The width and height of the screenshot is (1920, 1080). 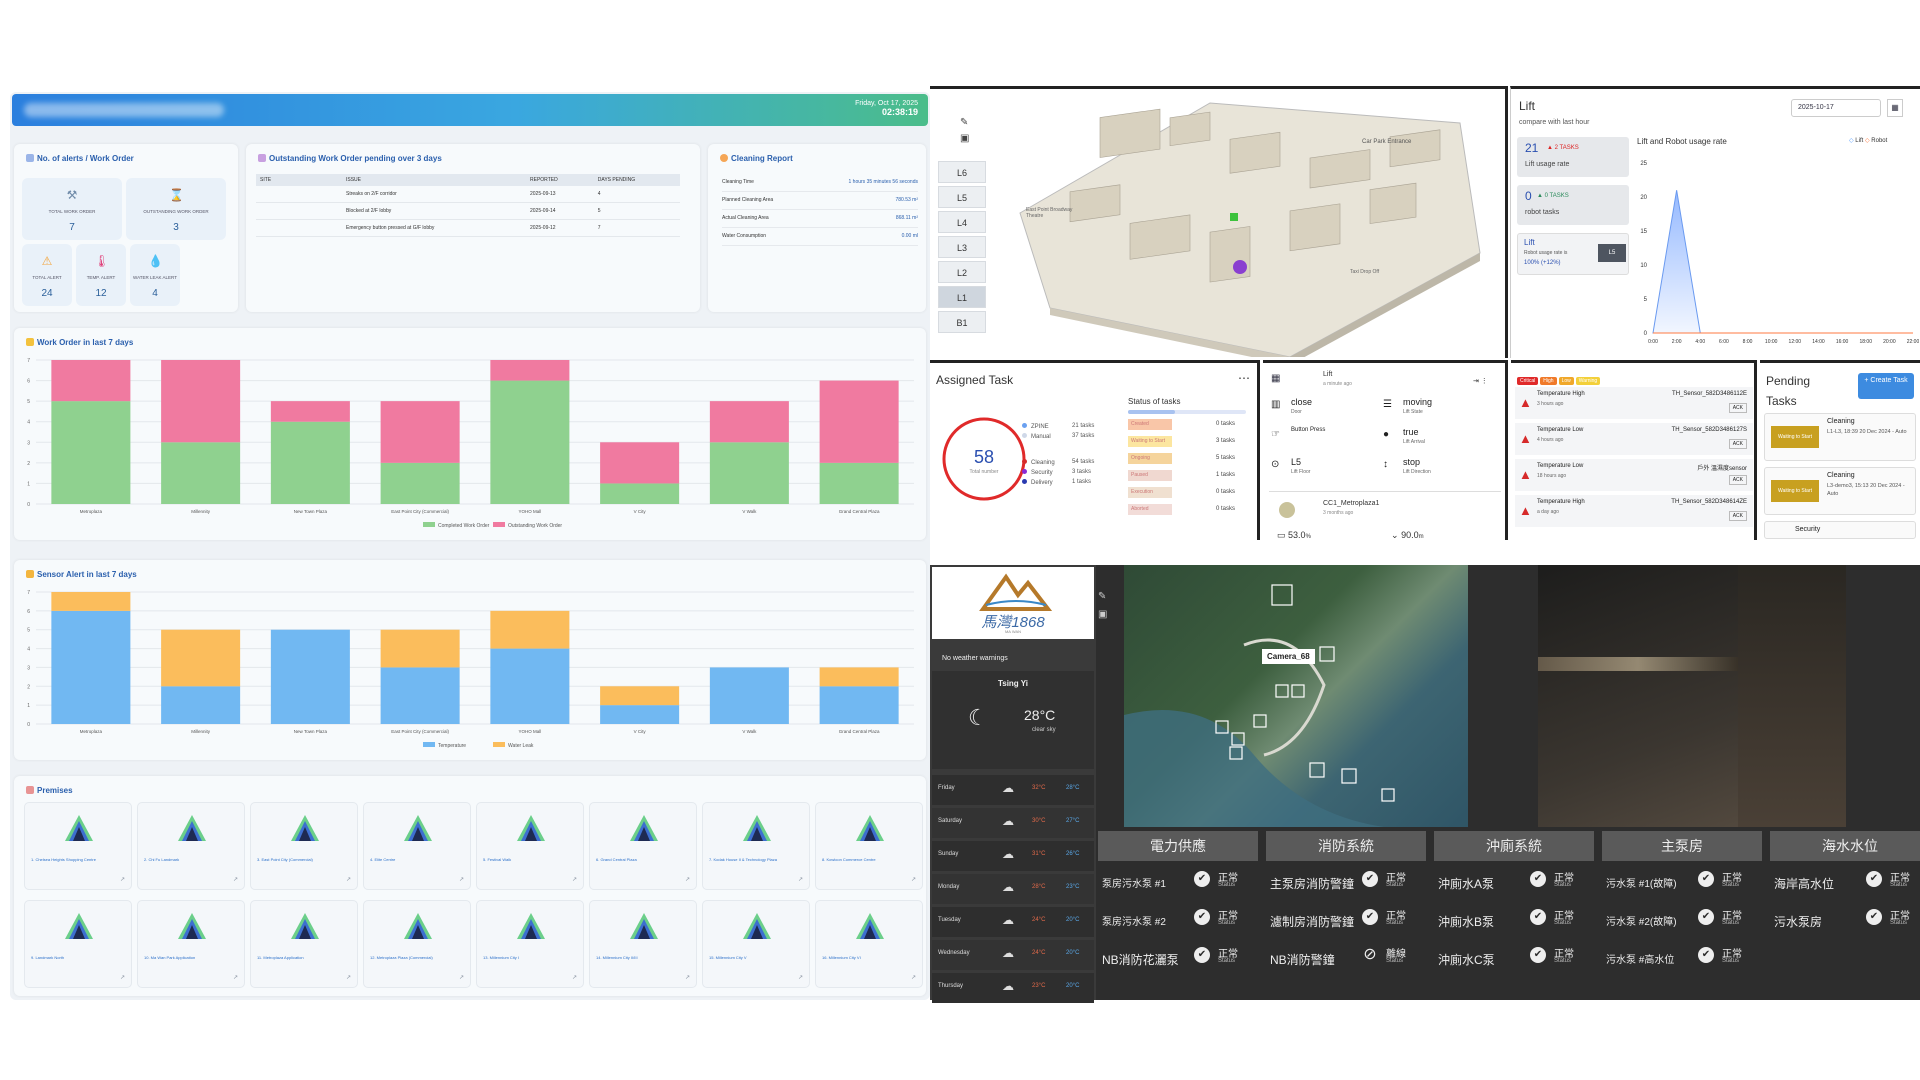 What do you see at coordinates (1296, 696) in the screenshot?
I see `aerial-map: Camera_68` at bounding box center [1296, 696].